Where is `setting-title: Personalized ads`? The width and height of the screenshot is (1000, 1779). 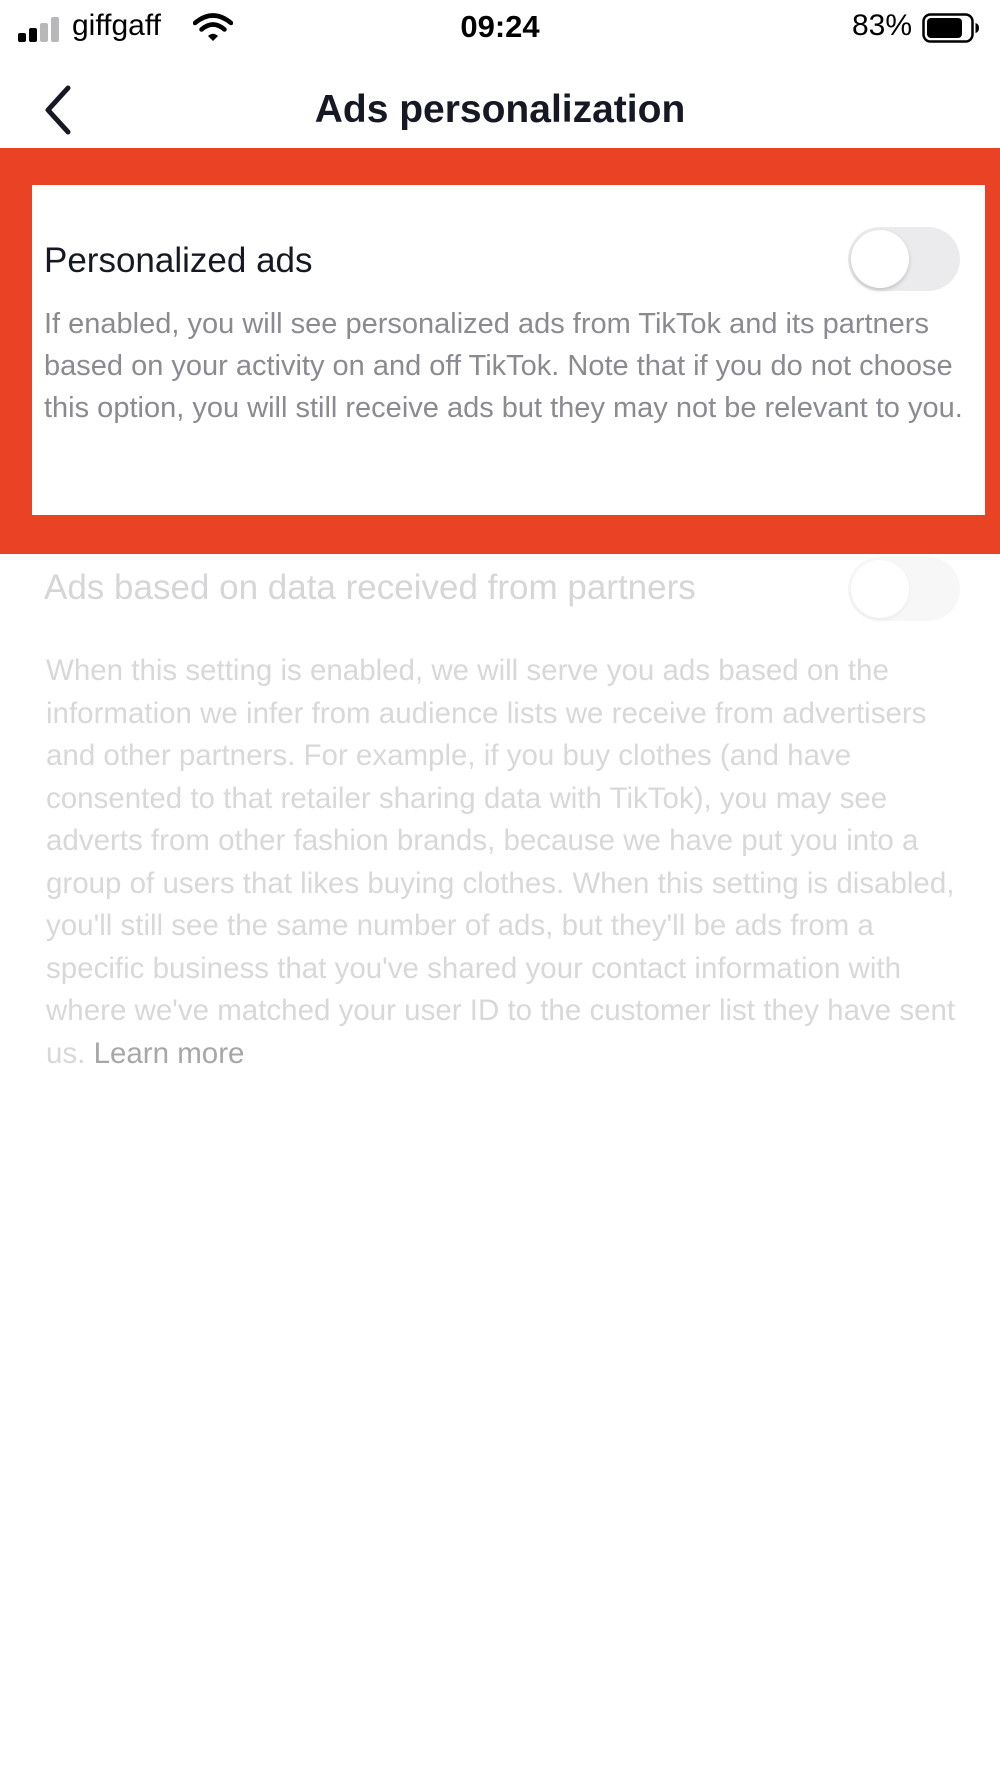
setting-title: Personalized ads is located at coordinates (178, 260).